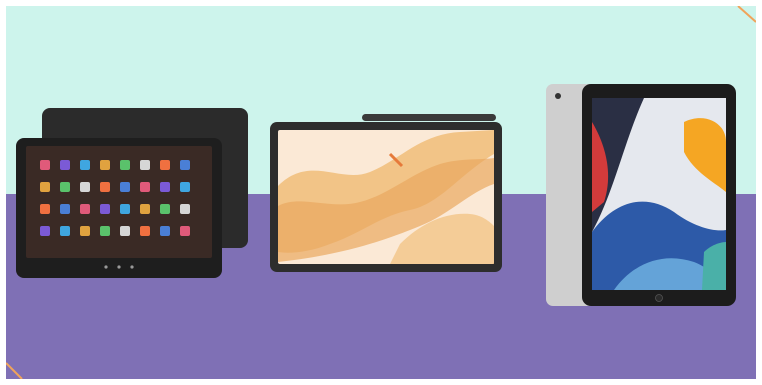  What do you see at coordinates (641, 195) in the screenshot?
I see `ipad-image` at bounding box center [641, 195].